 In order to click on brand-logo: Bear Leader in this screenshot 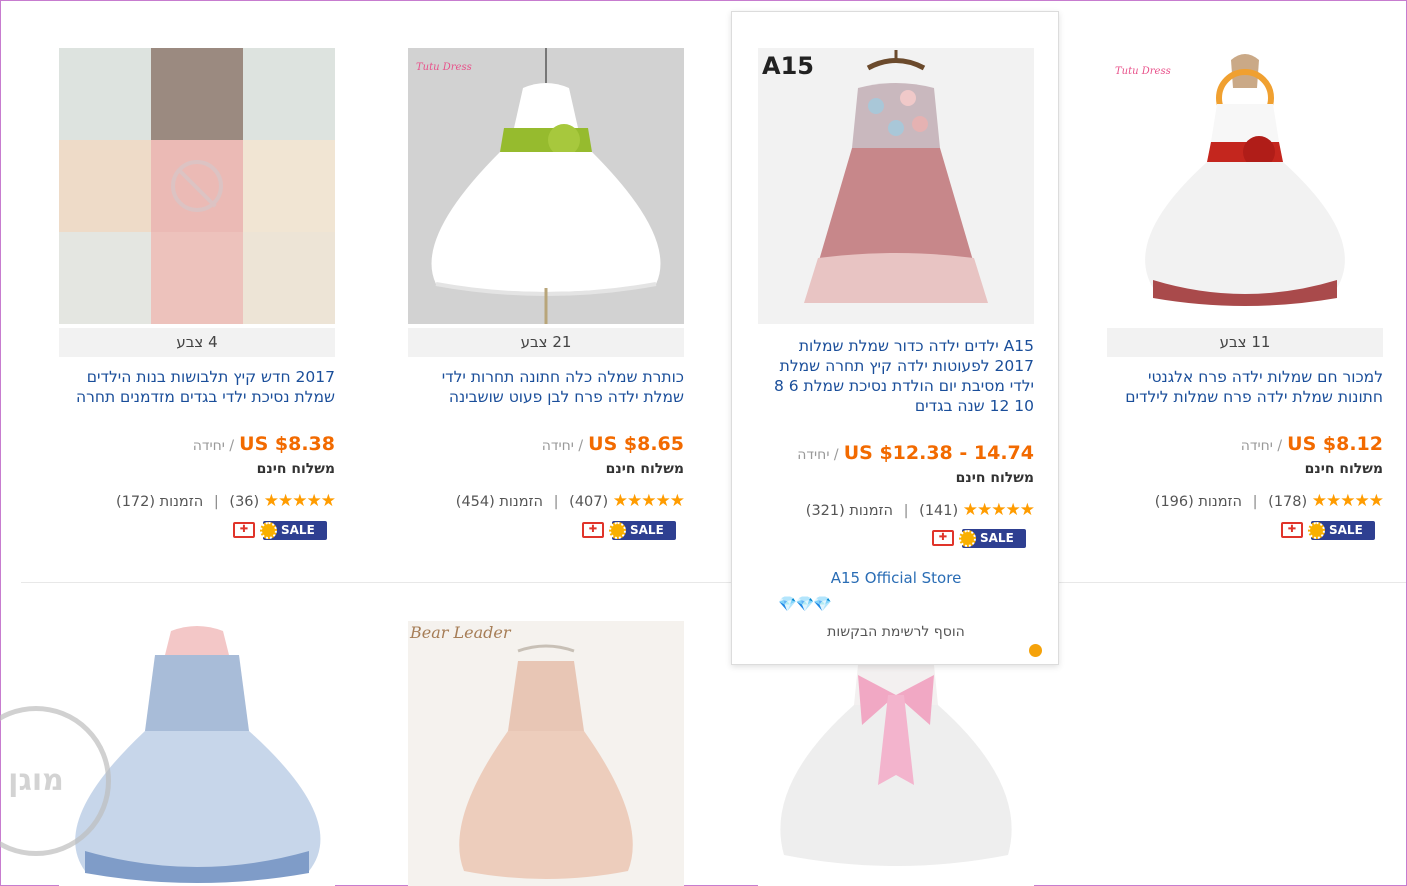, I will do `click(460, 632)`.